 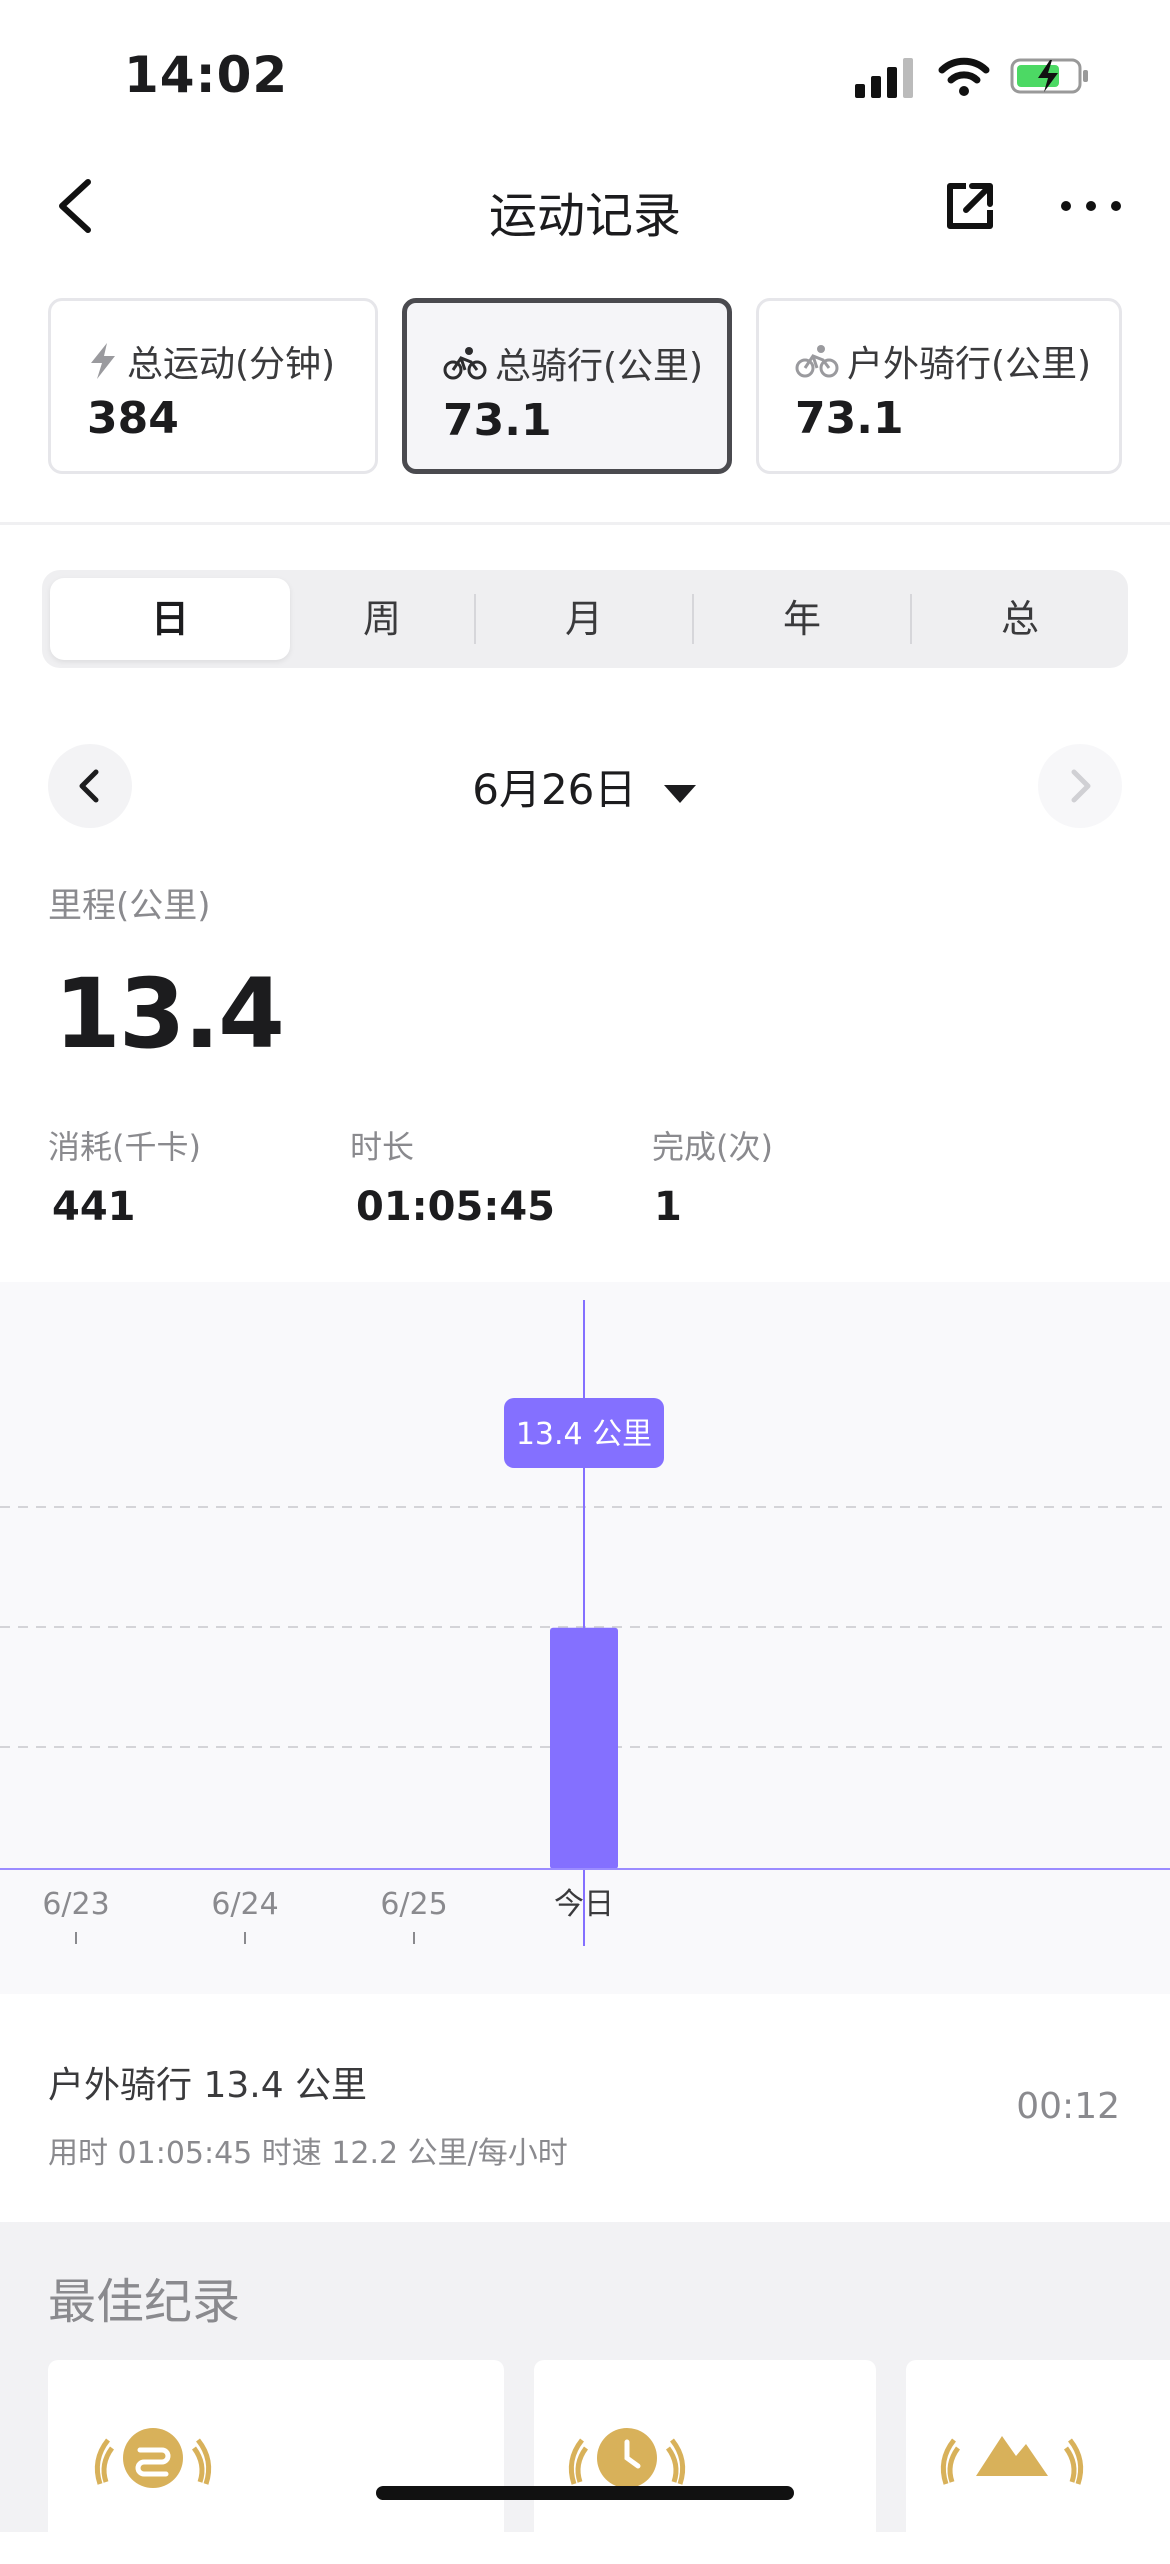 I want to click on completed-label: 完成(次), so click(x=712, y=1147).